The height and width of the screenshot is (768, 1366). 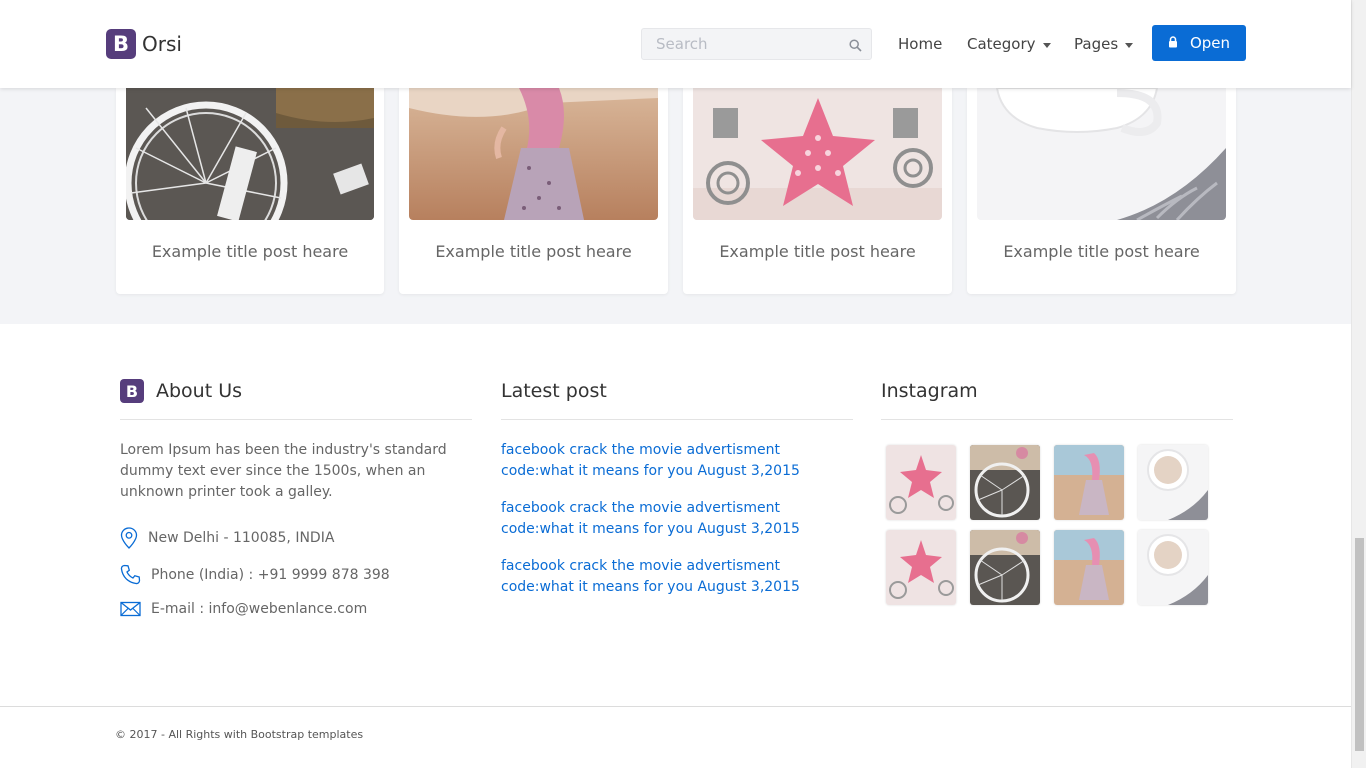 I want to click on brand: B Orsi, so click(x=144, y=44).